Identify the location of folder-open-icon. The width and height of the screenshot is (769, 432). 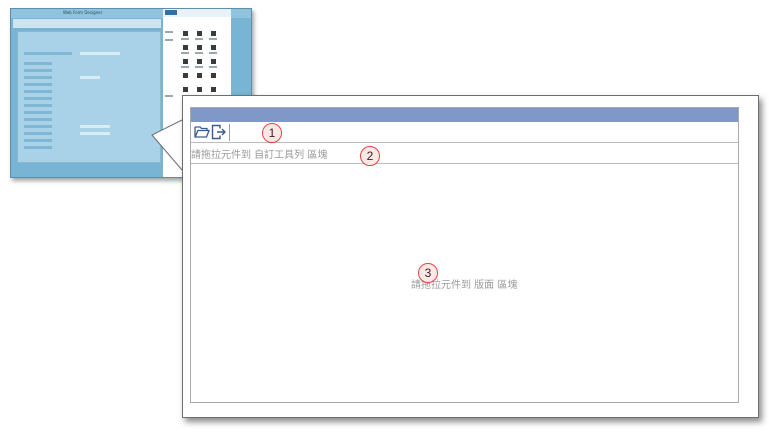
(202, 132).